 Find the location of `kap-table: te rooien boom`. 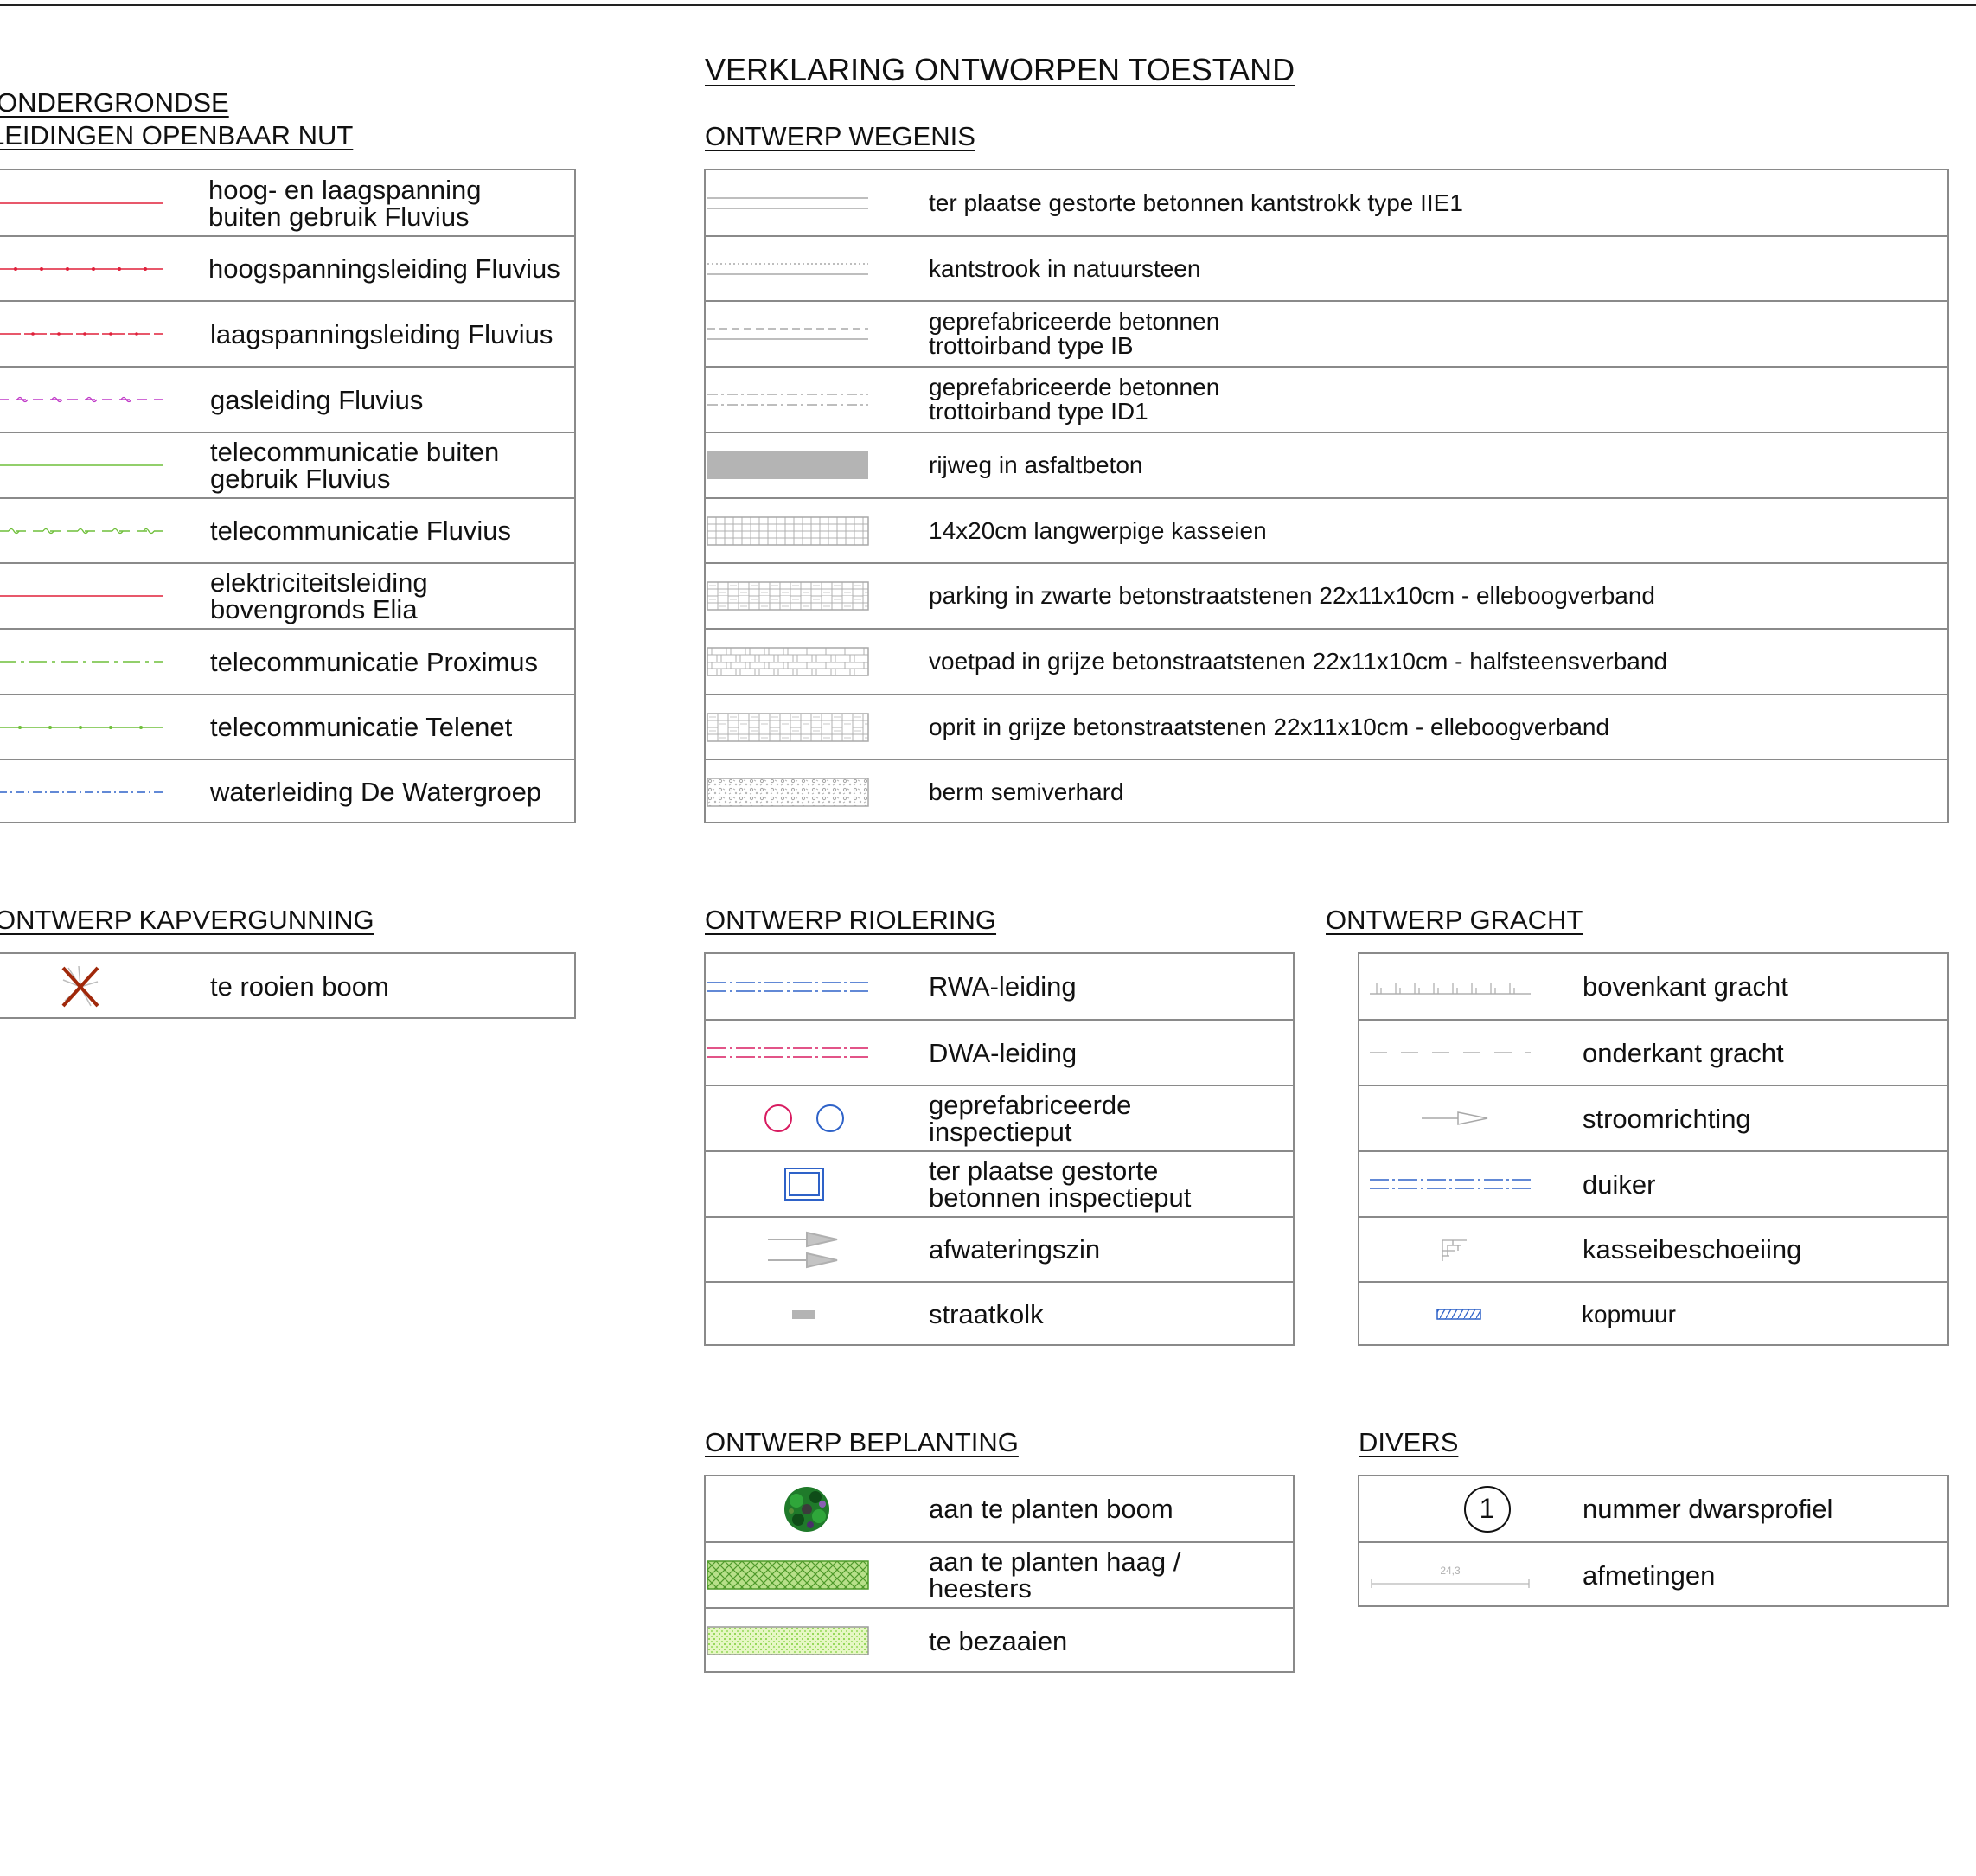

kap-table: te rooien boom is located at coordinates (288, 986).